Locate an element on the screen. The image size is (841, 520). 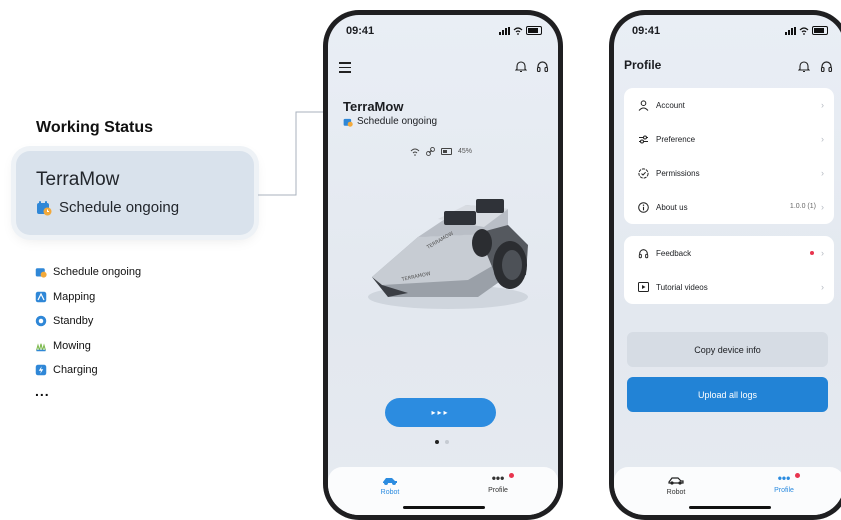
menu-item-feedback: Feedback › is located at coordinates (729, 253).